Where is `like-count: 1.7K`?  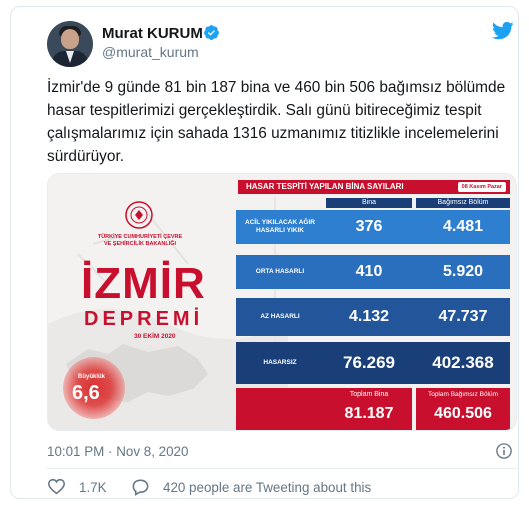
like-count: 1.7K is located at coordinates (93, 487).